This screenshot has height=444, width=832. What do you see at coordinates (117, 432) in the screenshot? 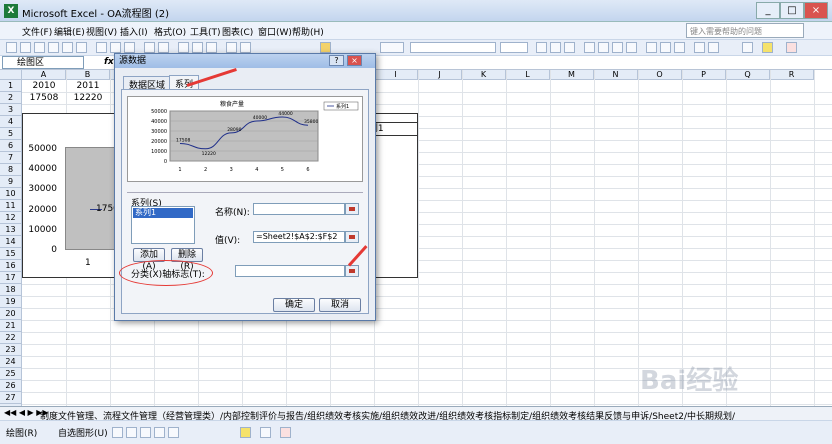
I see `line-icon` at bounding box center [117, 432].